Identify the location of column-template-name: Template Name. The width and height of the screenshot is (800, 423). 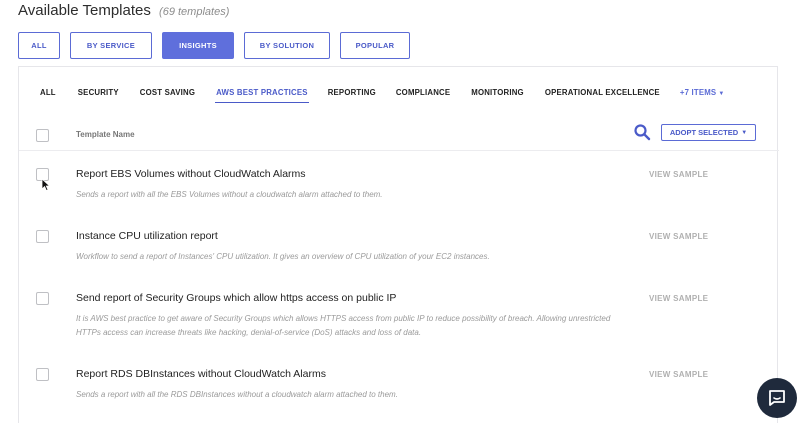
(105, 134).